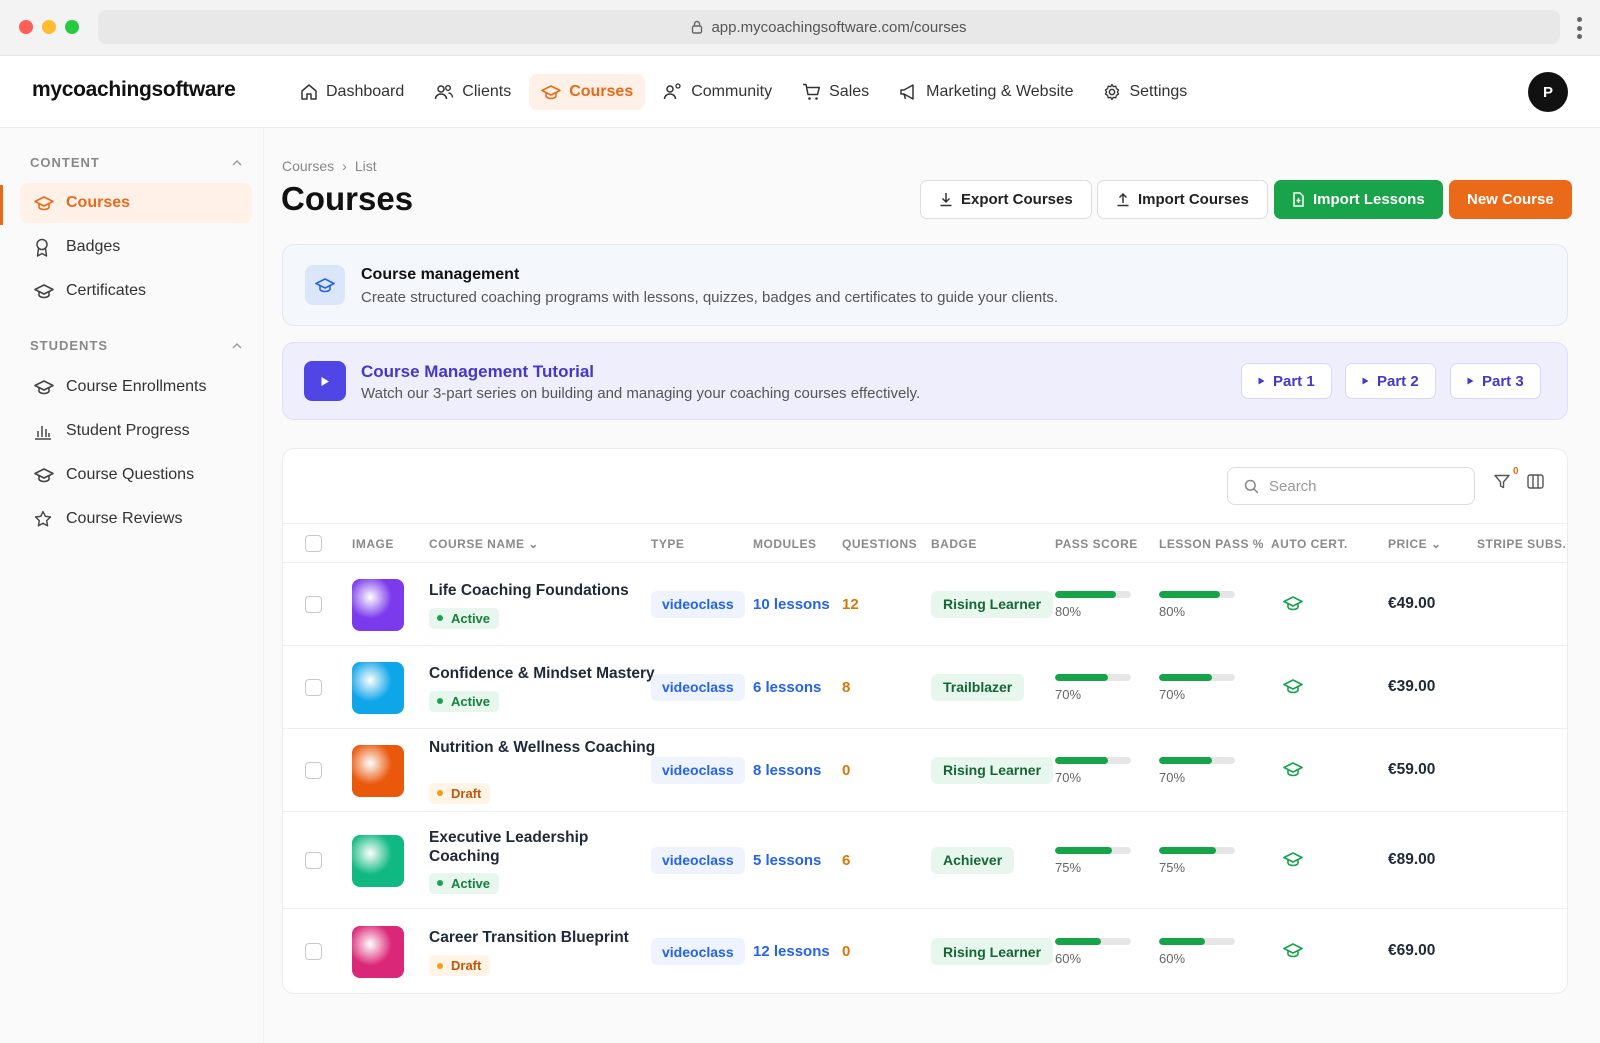 Image resolution: width=1600 pixels, height=1043 pixels. What do you see at coordinates (1502, 481) in the screenshot?
I see `filter-icon` at bounding box center [1502, 481].